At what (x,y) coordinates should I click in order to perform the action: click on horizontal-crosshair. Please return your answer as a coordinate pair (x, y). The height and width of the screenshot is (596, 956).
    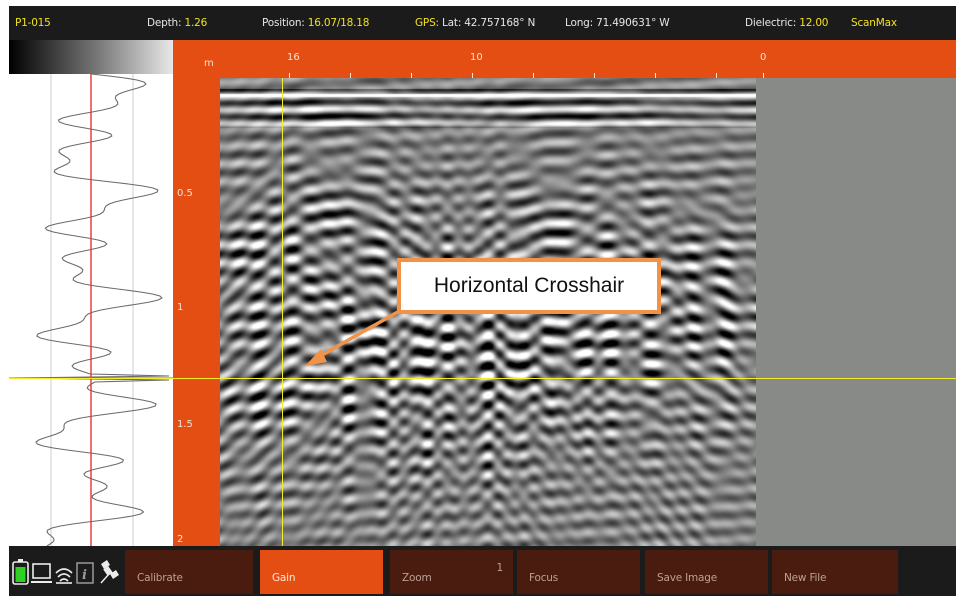
    Looking at the image, I should click on (482, 378).